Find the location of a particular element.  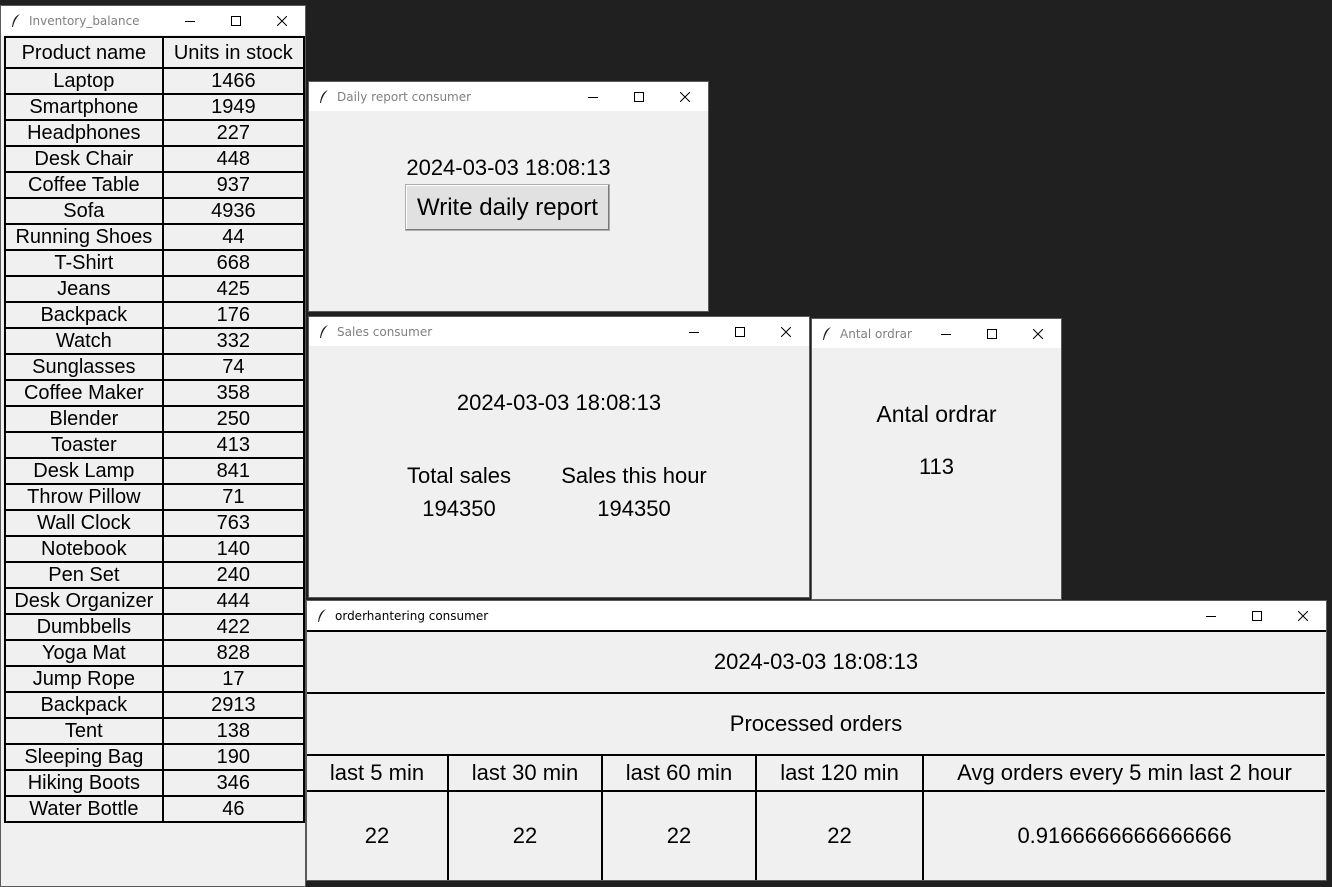

table-row: Jump Rope 17 is located at coordinates (155, 679).